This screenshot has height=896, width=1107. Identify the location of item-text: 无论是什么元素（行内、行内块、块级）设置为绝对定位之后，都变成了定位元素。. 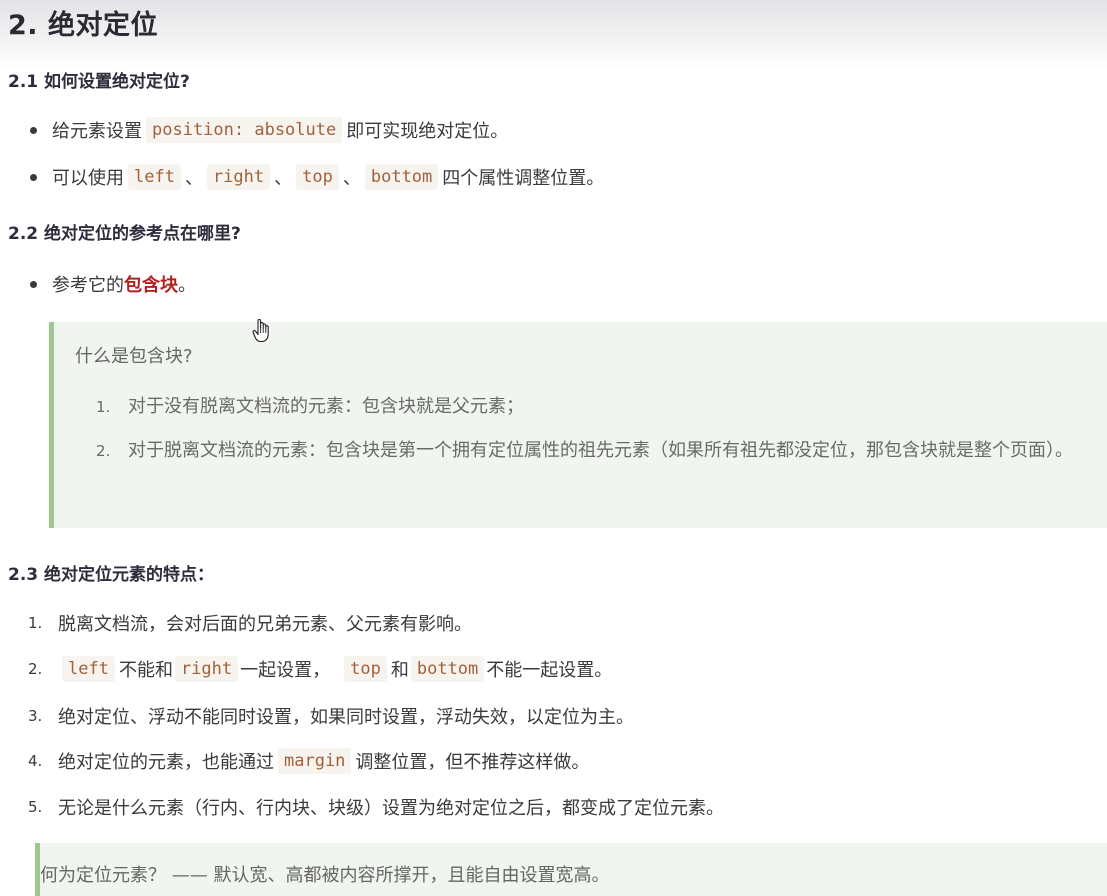
(391, 808).